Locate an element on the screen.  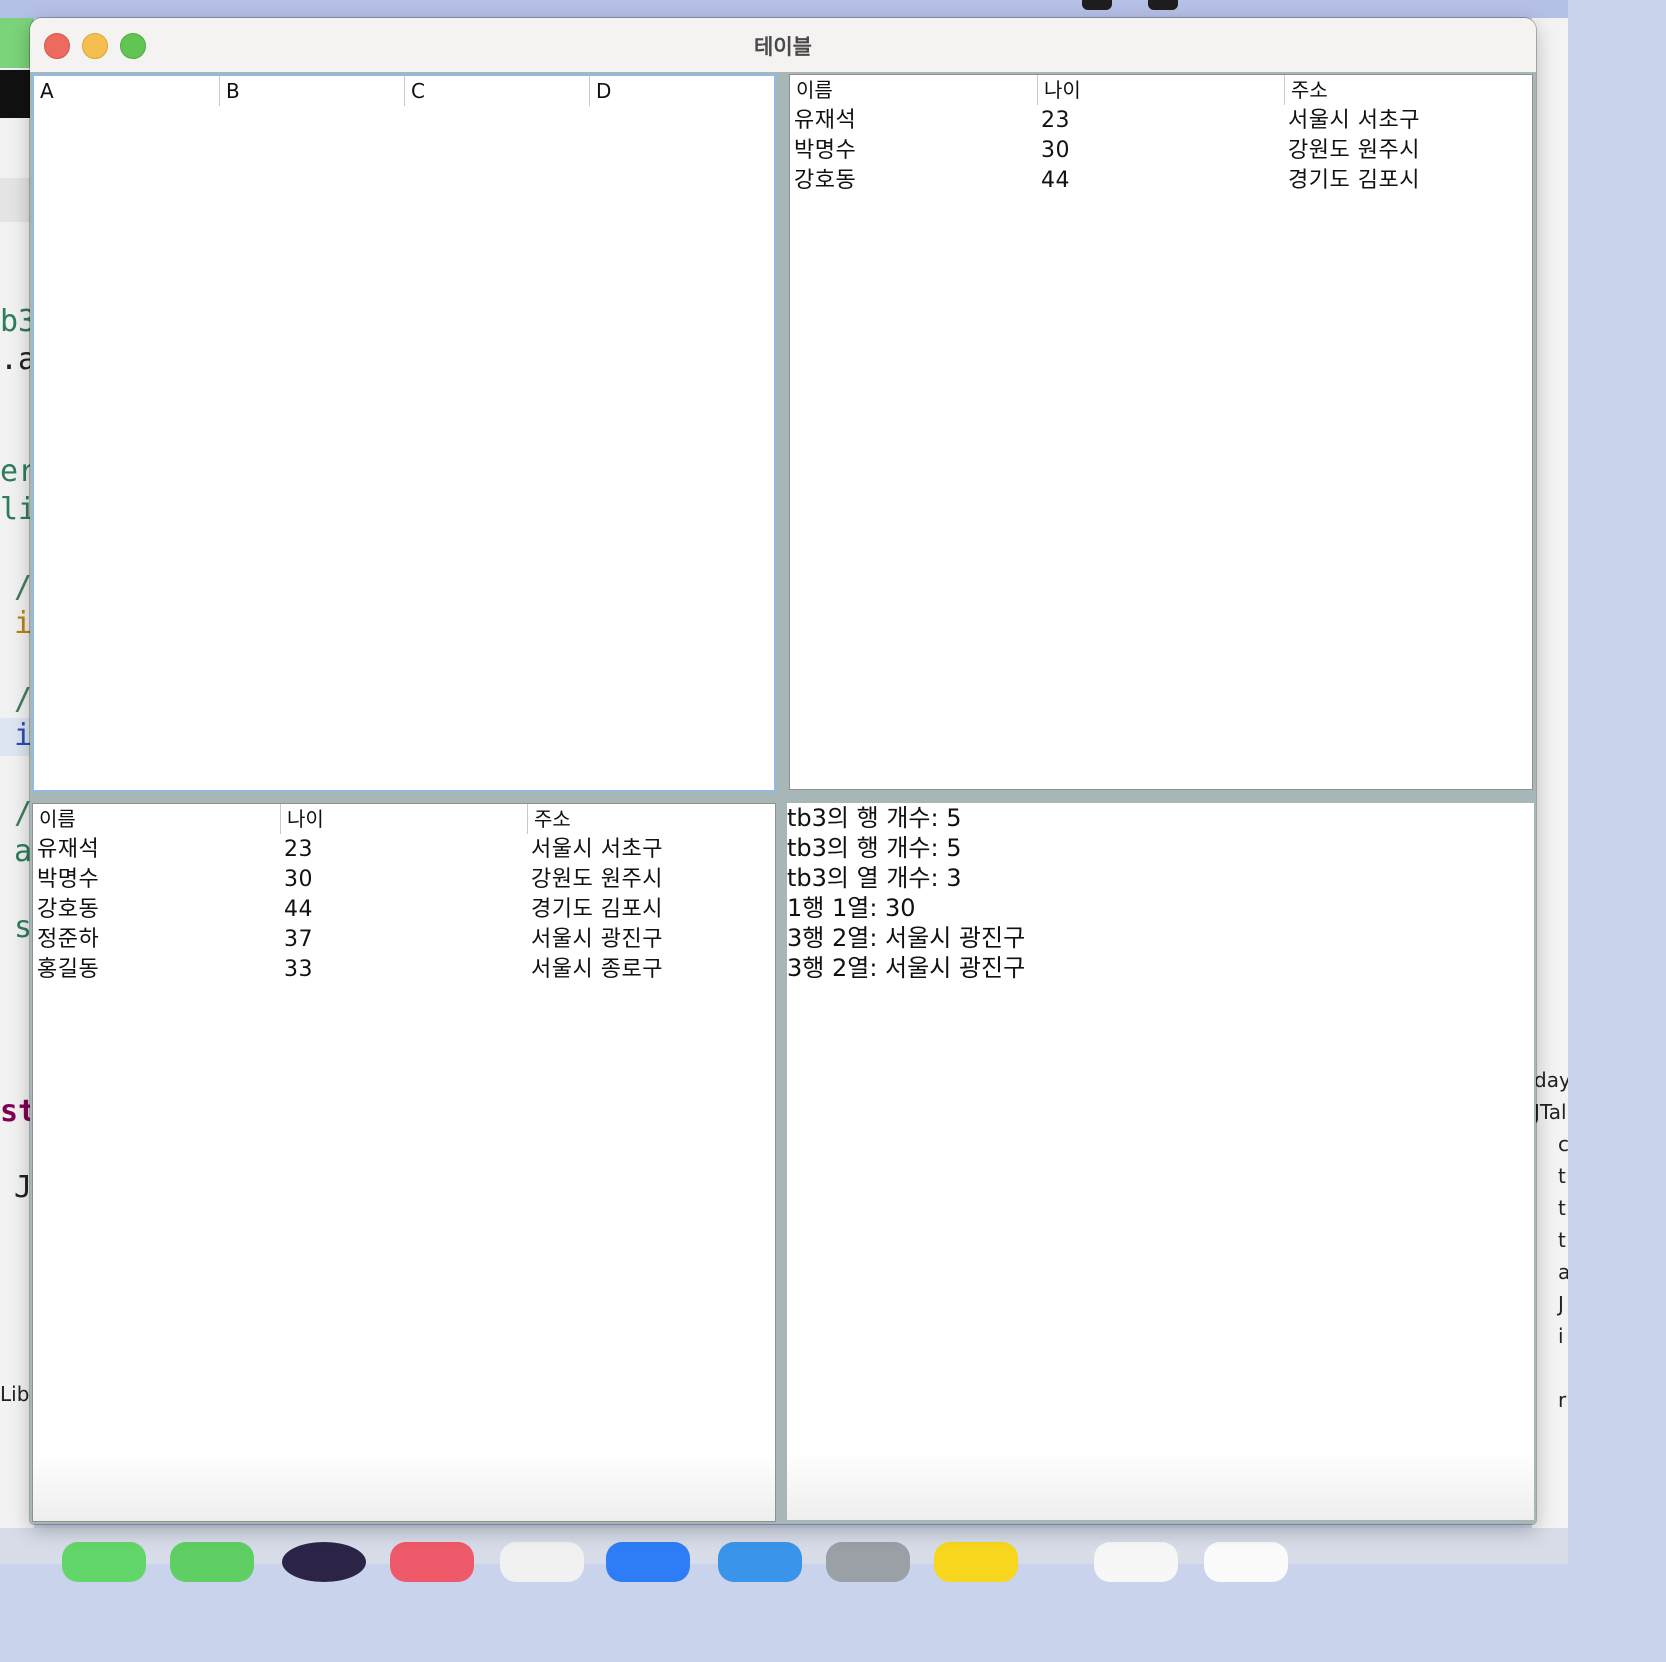
table-cell: 서울시 종로구 is located at coordinates (597, 969).